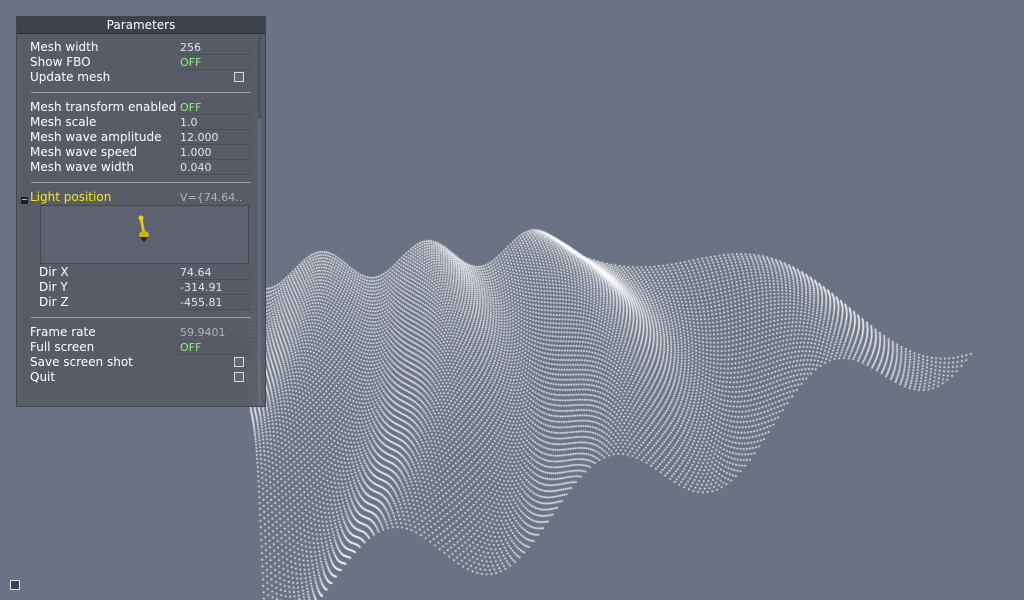 The height and width of the screenshot is (600, 1024). Describe the element at coordinates (214, 123) in the screenshot. I see `mesh-scale-value: 1.0` at that location.